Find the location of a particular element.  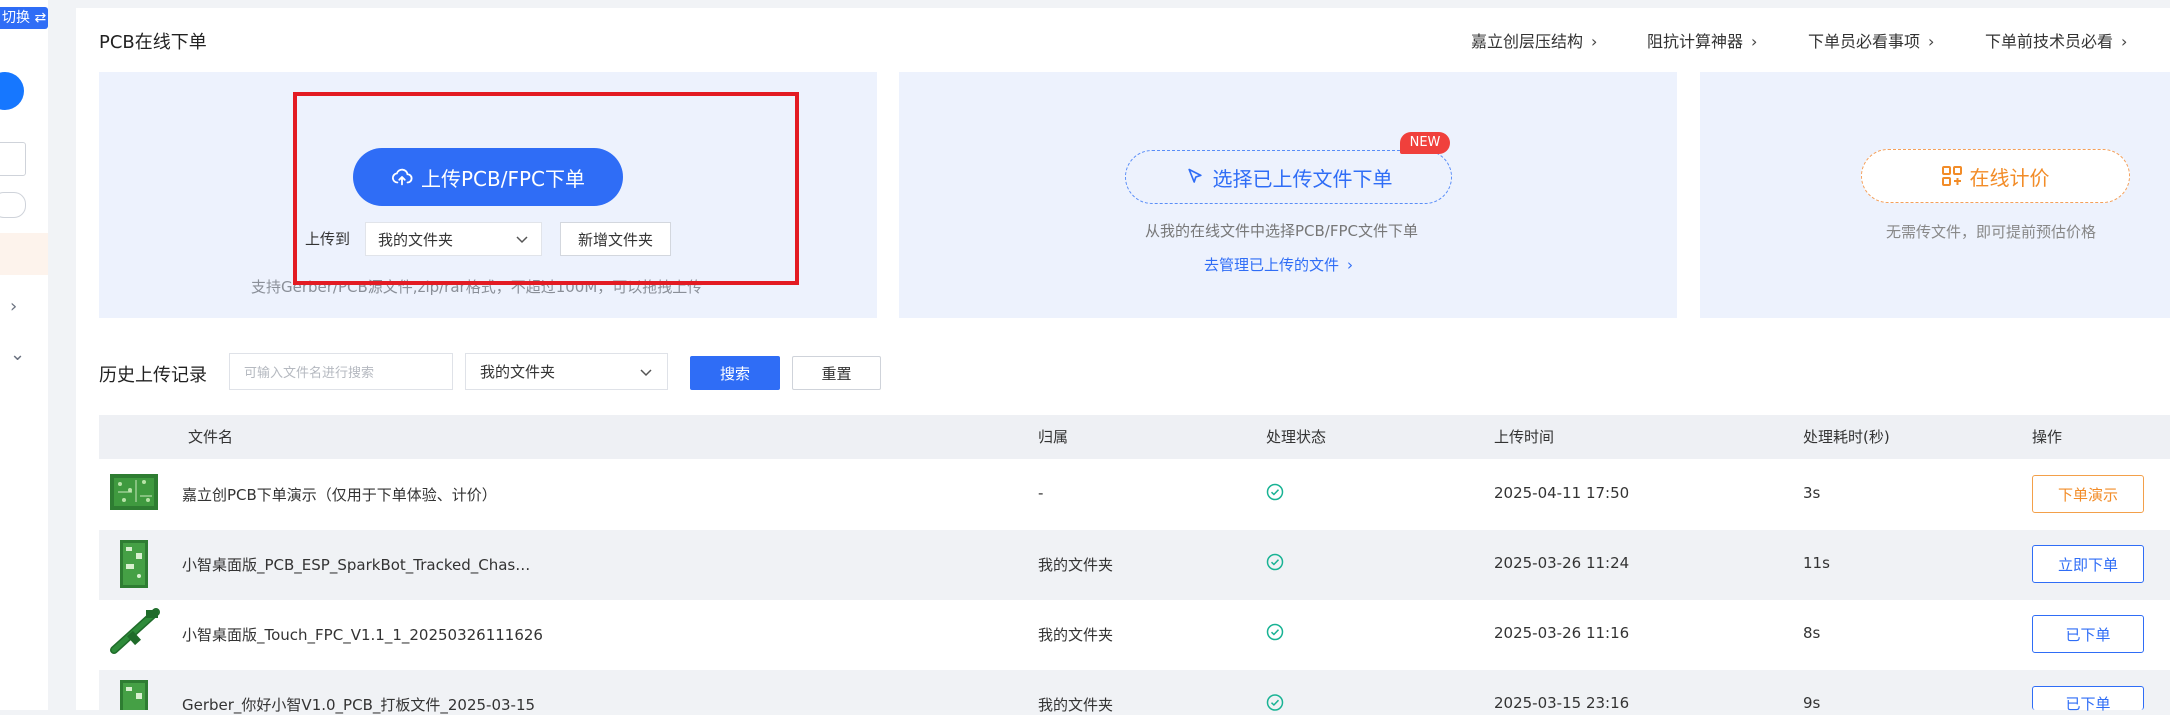

highlight-box is located at coordinates (546, 188).